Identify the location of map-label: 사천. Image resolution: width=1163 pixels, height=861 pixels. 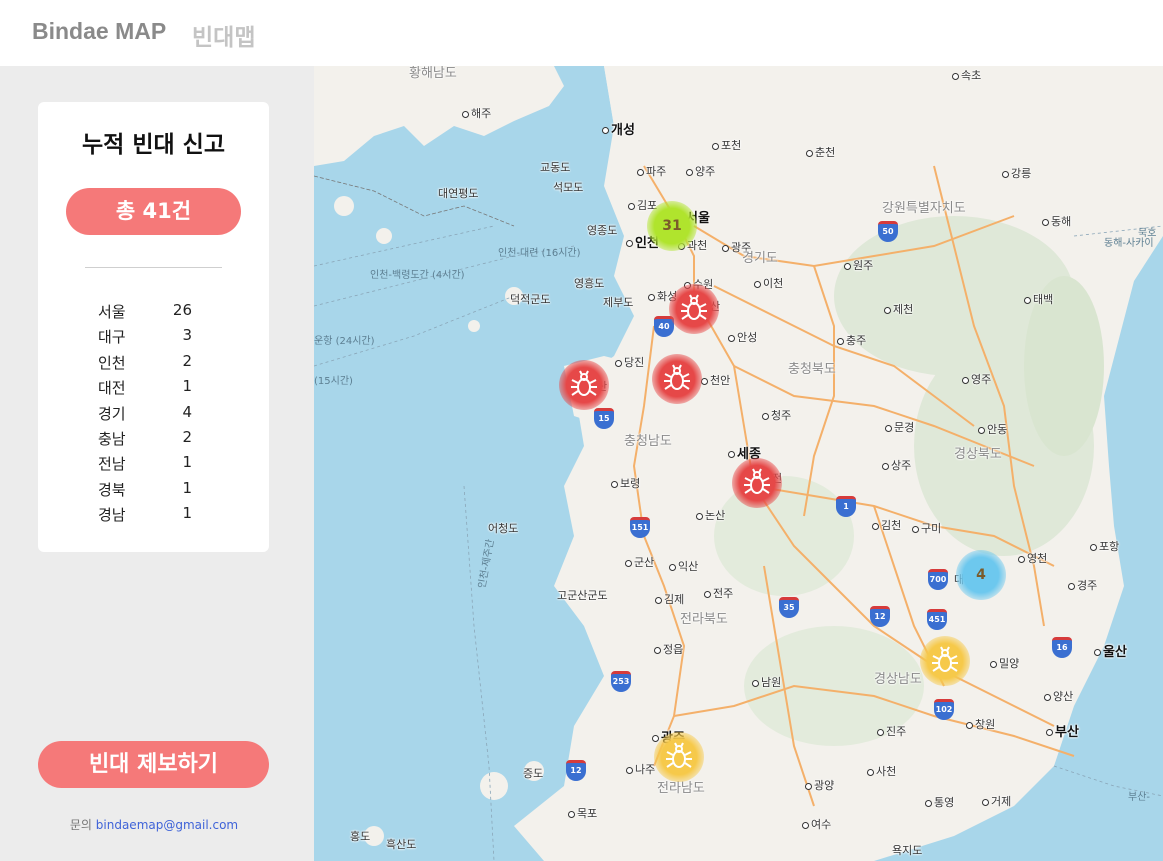
(881, 771).